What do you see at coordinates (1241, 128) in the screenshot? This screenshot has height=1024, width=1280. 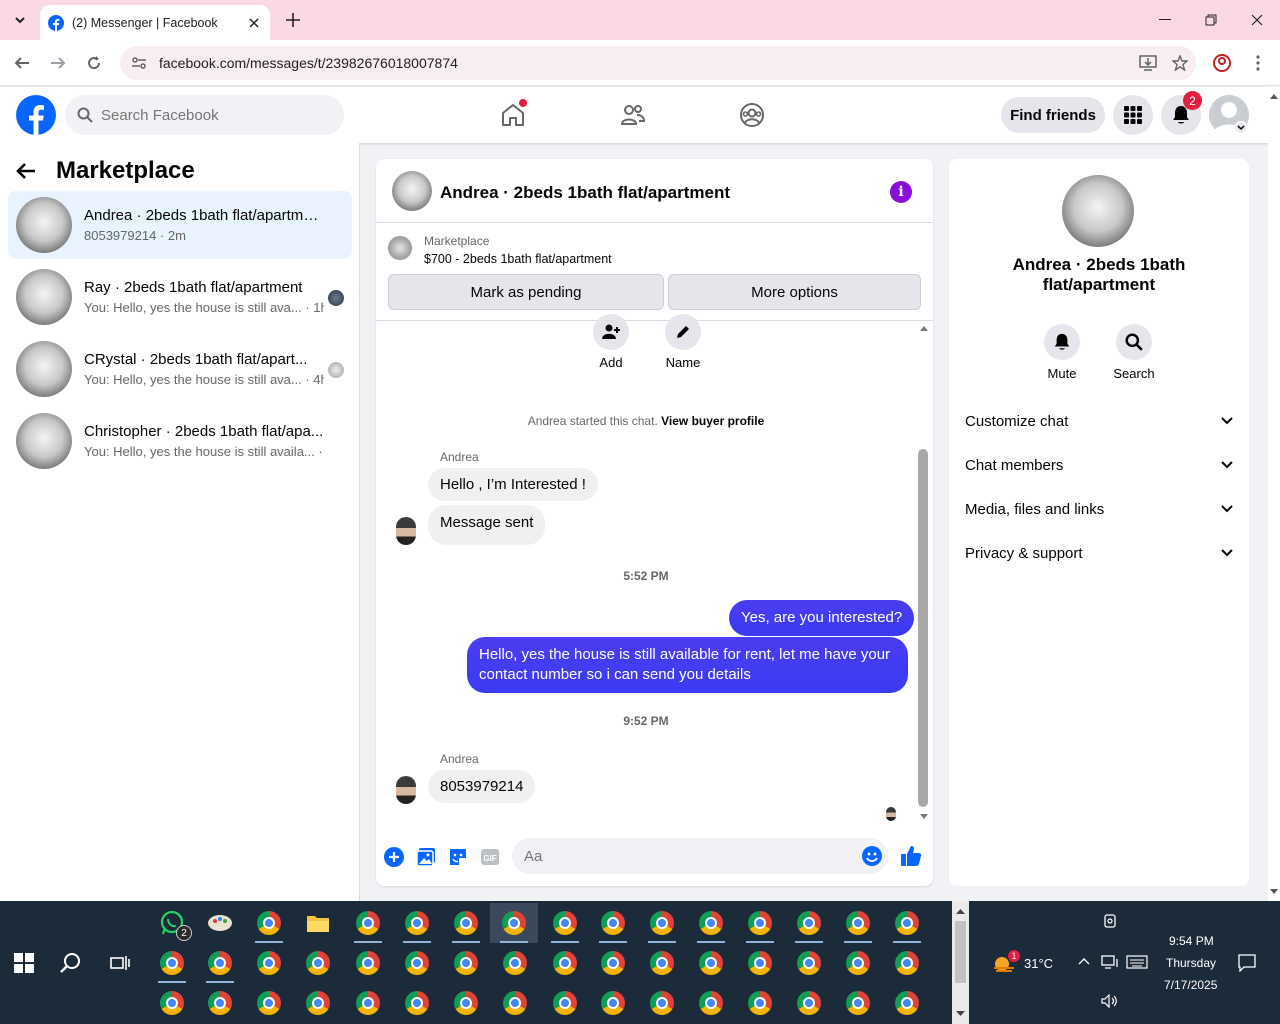 I see `account-chevron-down-icon` at bounding box center [1241, 128].